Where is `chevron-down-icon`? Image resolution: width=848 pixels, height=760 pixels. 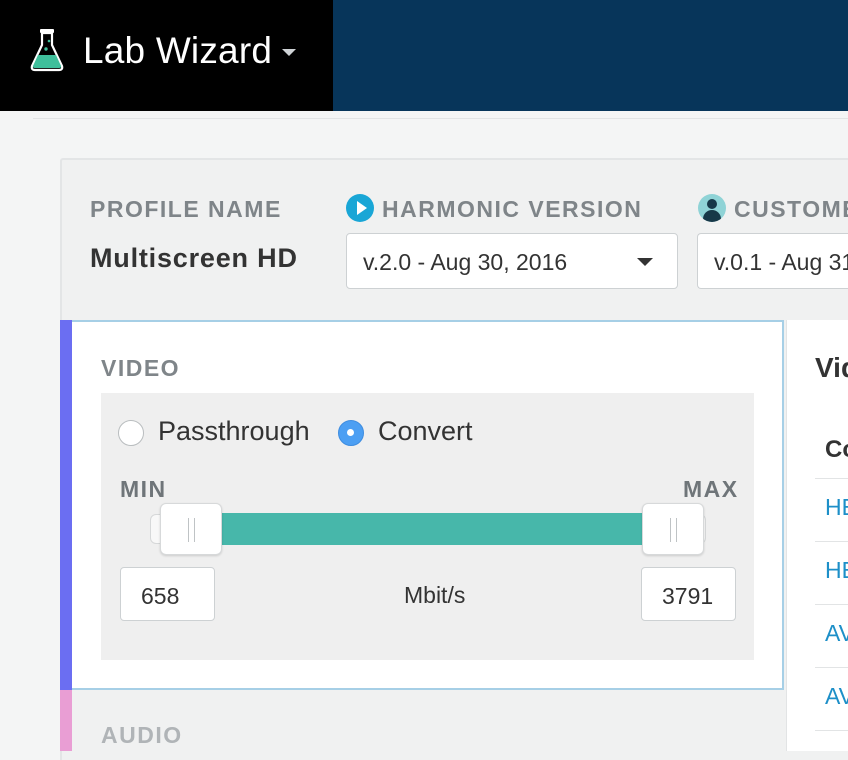
chevron-down-icon is located at coordinates (645, 262).